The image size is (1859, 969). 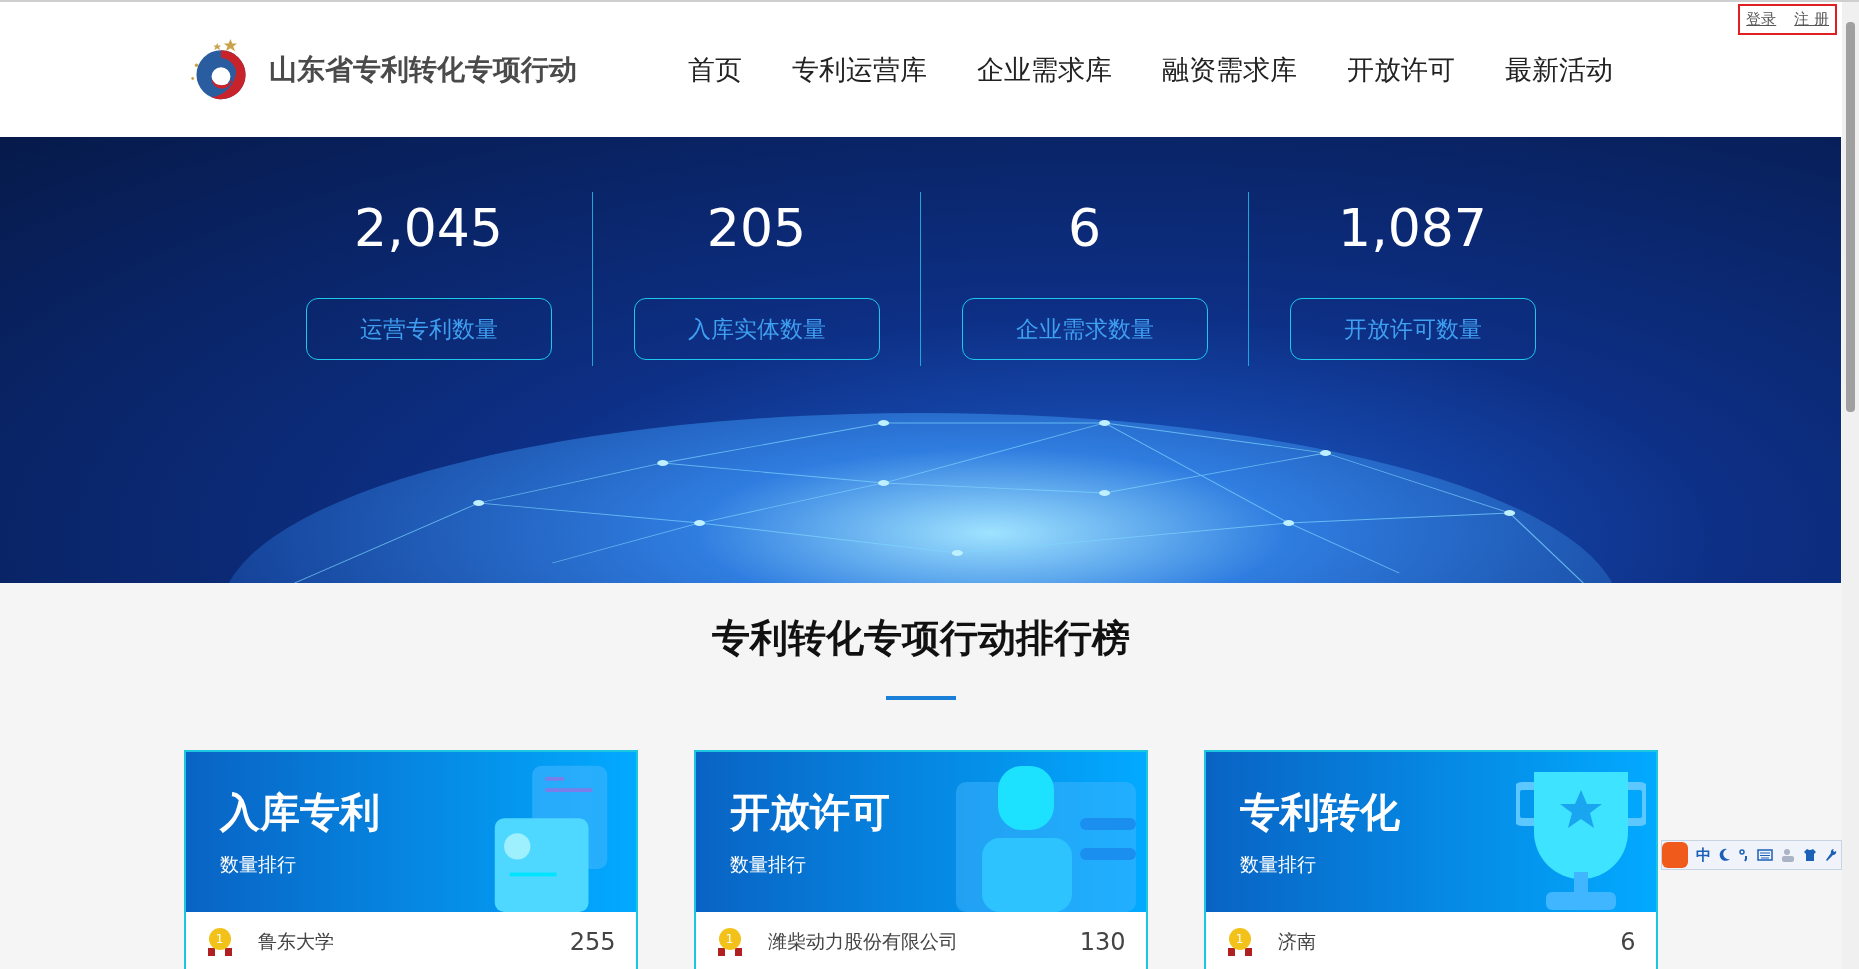 I want to click on ime-mode-toggle: 中, so click(x=1703, y=855).